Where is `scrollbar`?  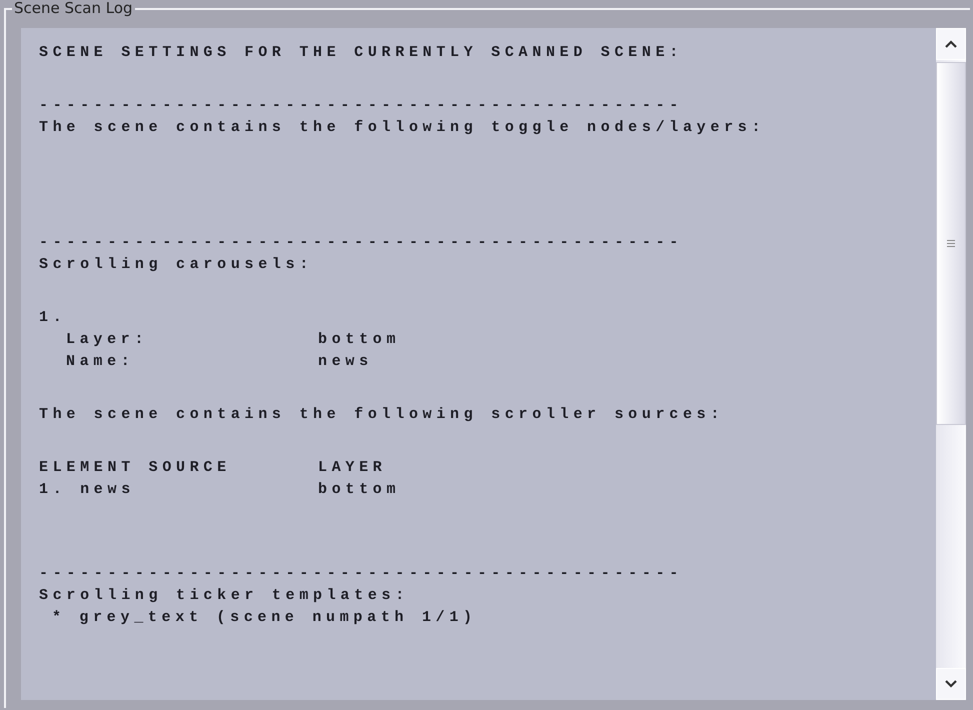 scrollbar is located at coordinates (951, 364).